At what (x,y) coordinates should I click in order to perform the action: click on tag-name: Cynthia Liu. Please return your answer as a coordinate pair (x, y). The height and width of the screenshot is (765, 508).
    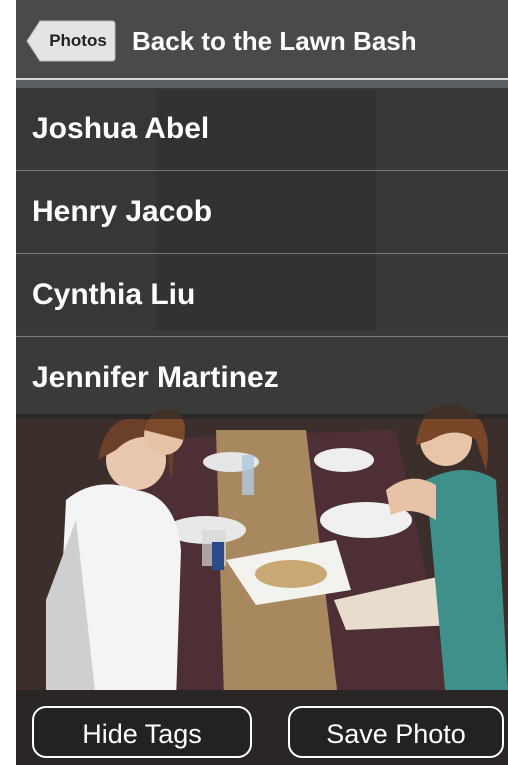
    Looking at the image, I should click on (114, 294).